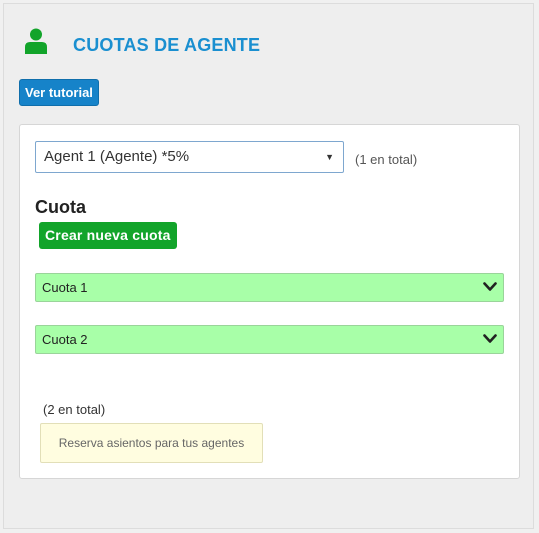 The height and width of the screenshot is (533, 539). What do you see at coordinates (108, 235) in the screenshot?
I see `create-quota-button: Crear nueva cuota` at bounding box center [108, 235].